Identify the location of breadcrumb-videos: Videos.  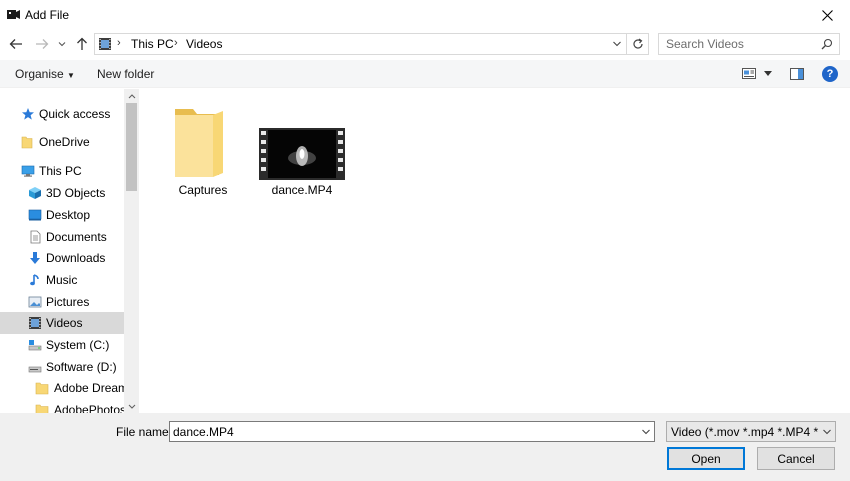
(204, 44).